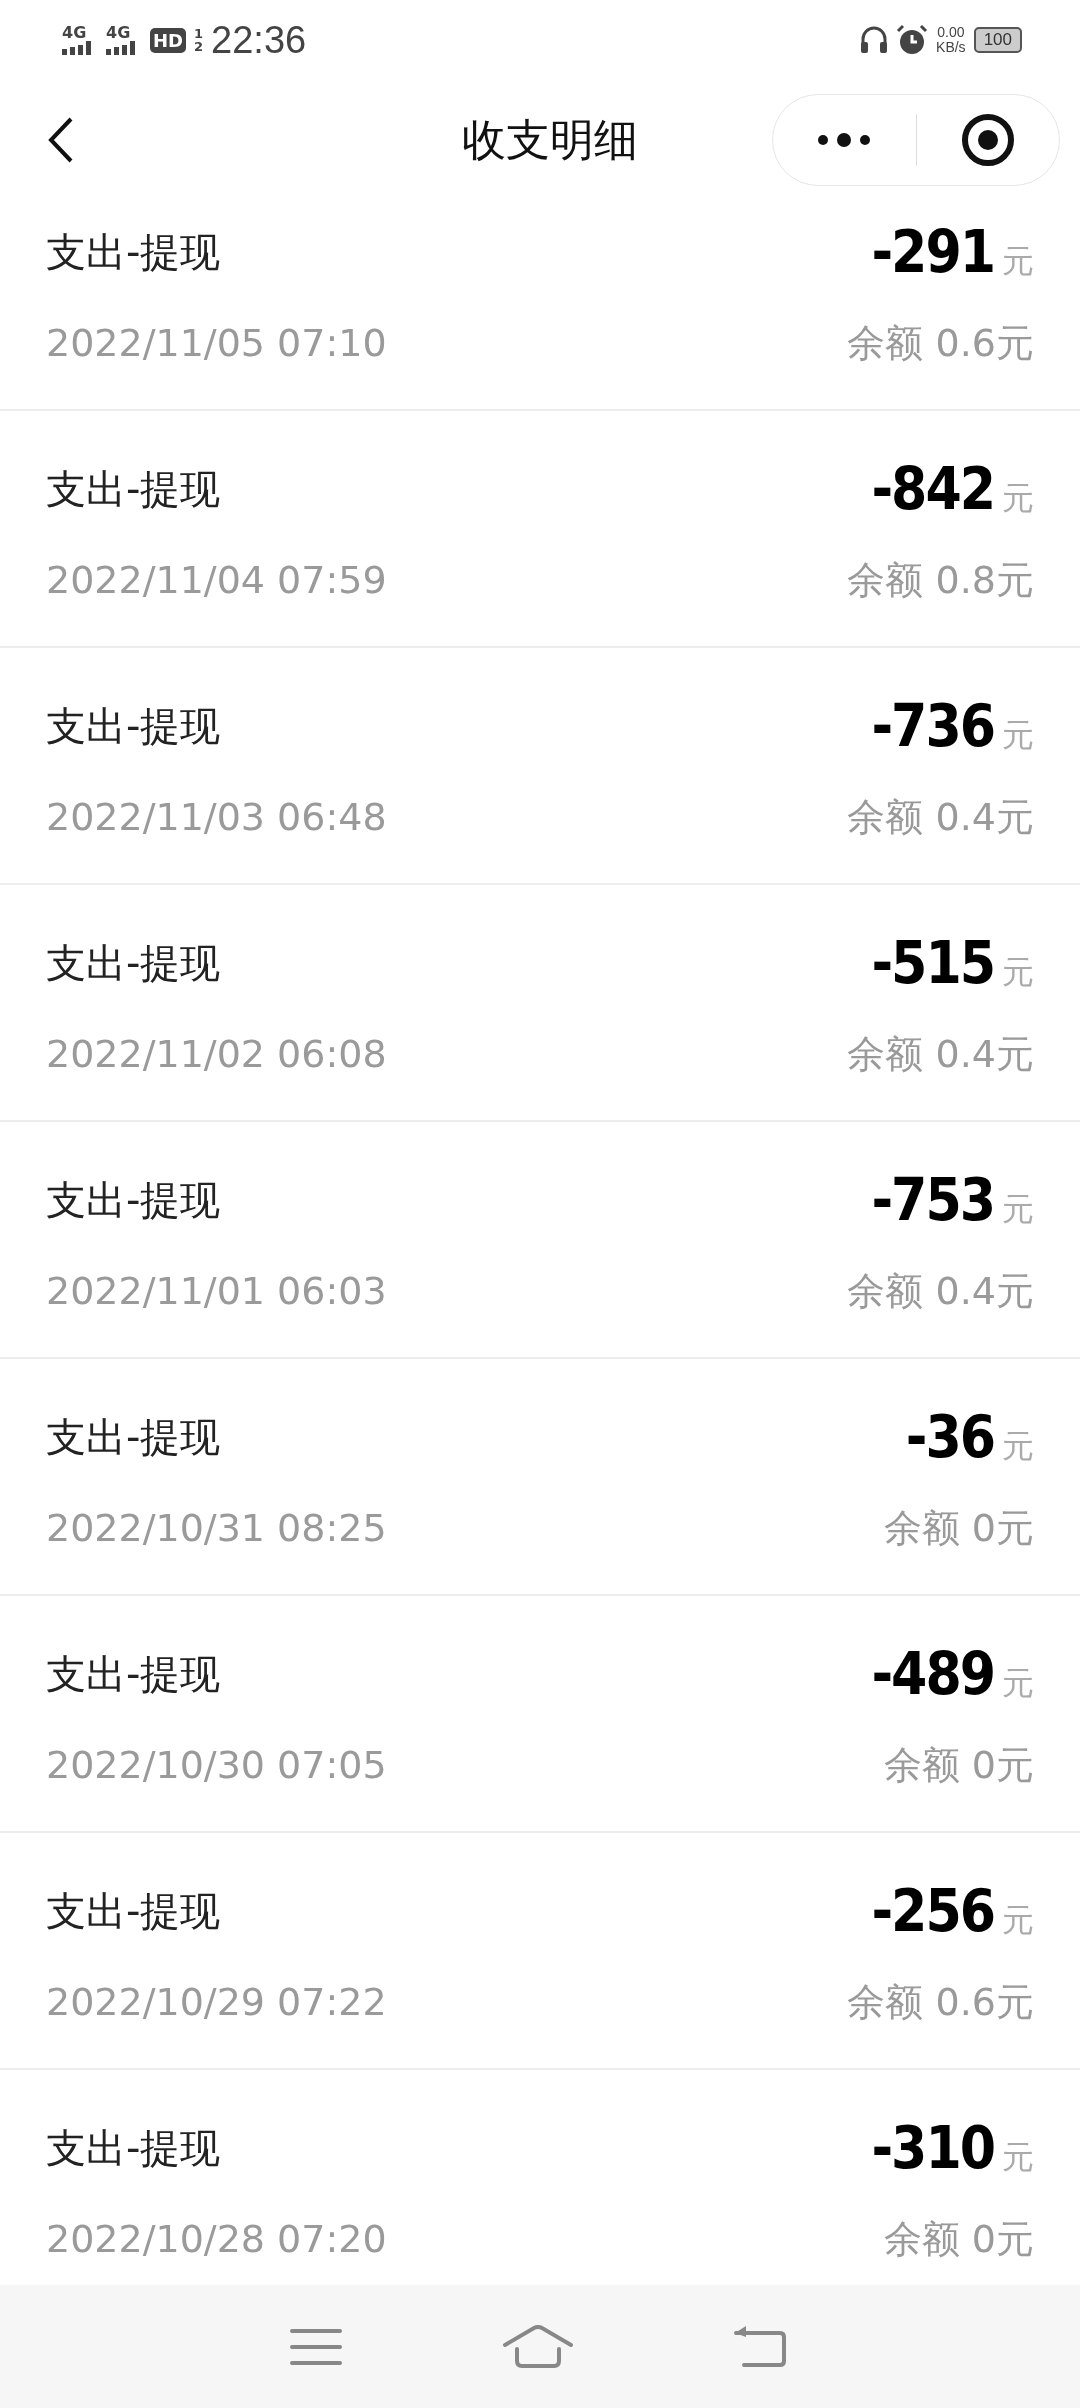 The height and width of the screenshot is (2408, 1080). What do you see at coordinates (932, 726) in the screenshot?
I see `amount-value: -736` at bounding box center [932, 726].